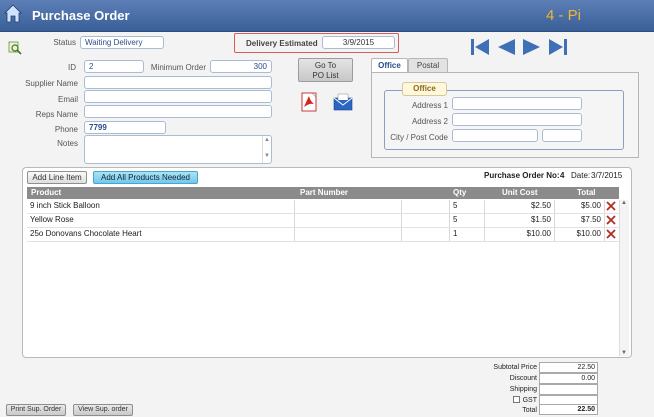 Image resolution: width=654 pixels, height=417 pixels. I want to click on unit-cost-cell: $2.50, so click(520, 206).